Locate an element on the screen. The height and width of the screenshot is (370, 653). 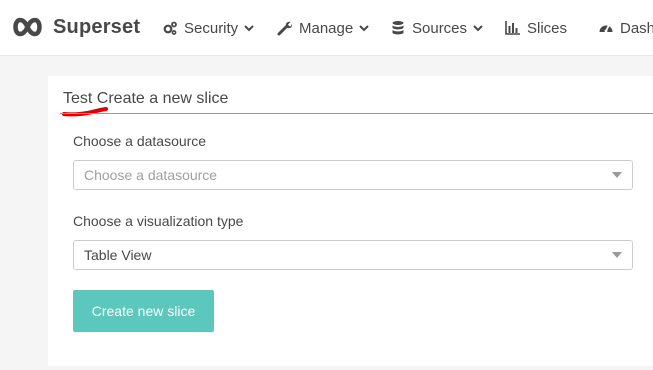
title-divider is located at coordinates (356, 113).